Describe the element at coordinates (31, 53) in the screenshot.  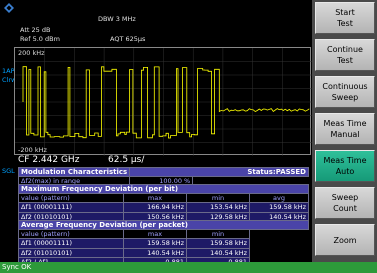
I see `y-top-label: 200 kHz` at that location.